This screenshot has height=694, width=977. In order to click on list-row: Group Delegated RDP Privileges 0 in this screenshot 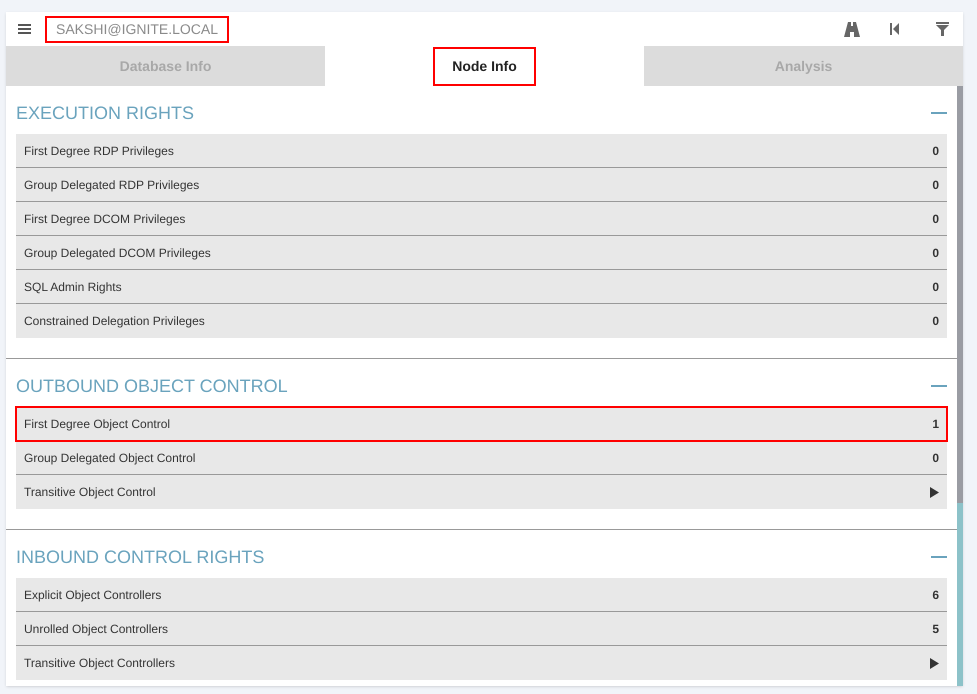, I will do `click(481, 185)`.